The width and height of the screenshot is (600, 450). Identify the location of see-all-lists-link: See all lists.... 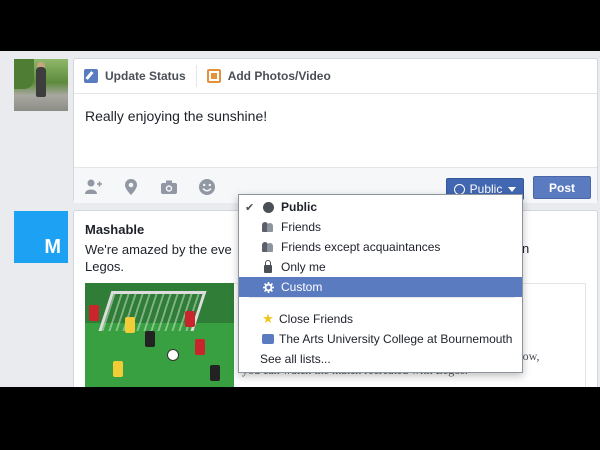
(380, 359).